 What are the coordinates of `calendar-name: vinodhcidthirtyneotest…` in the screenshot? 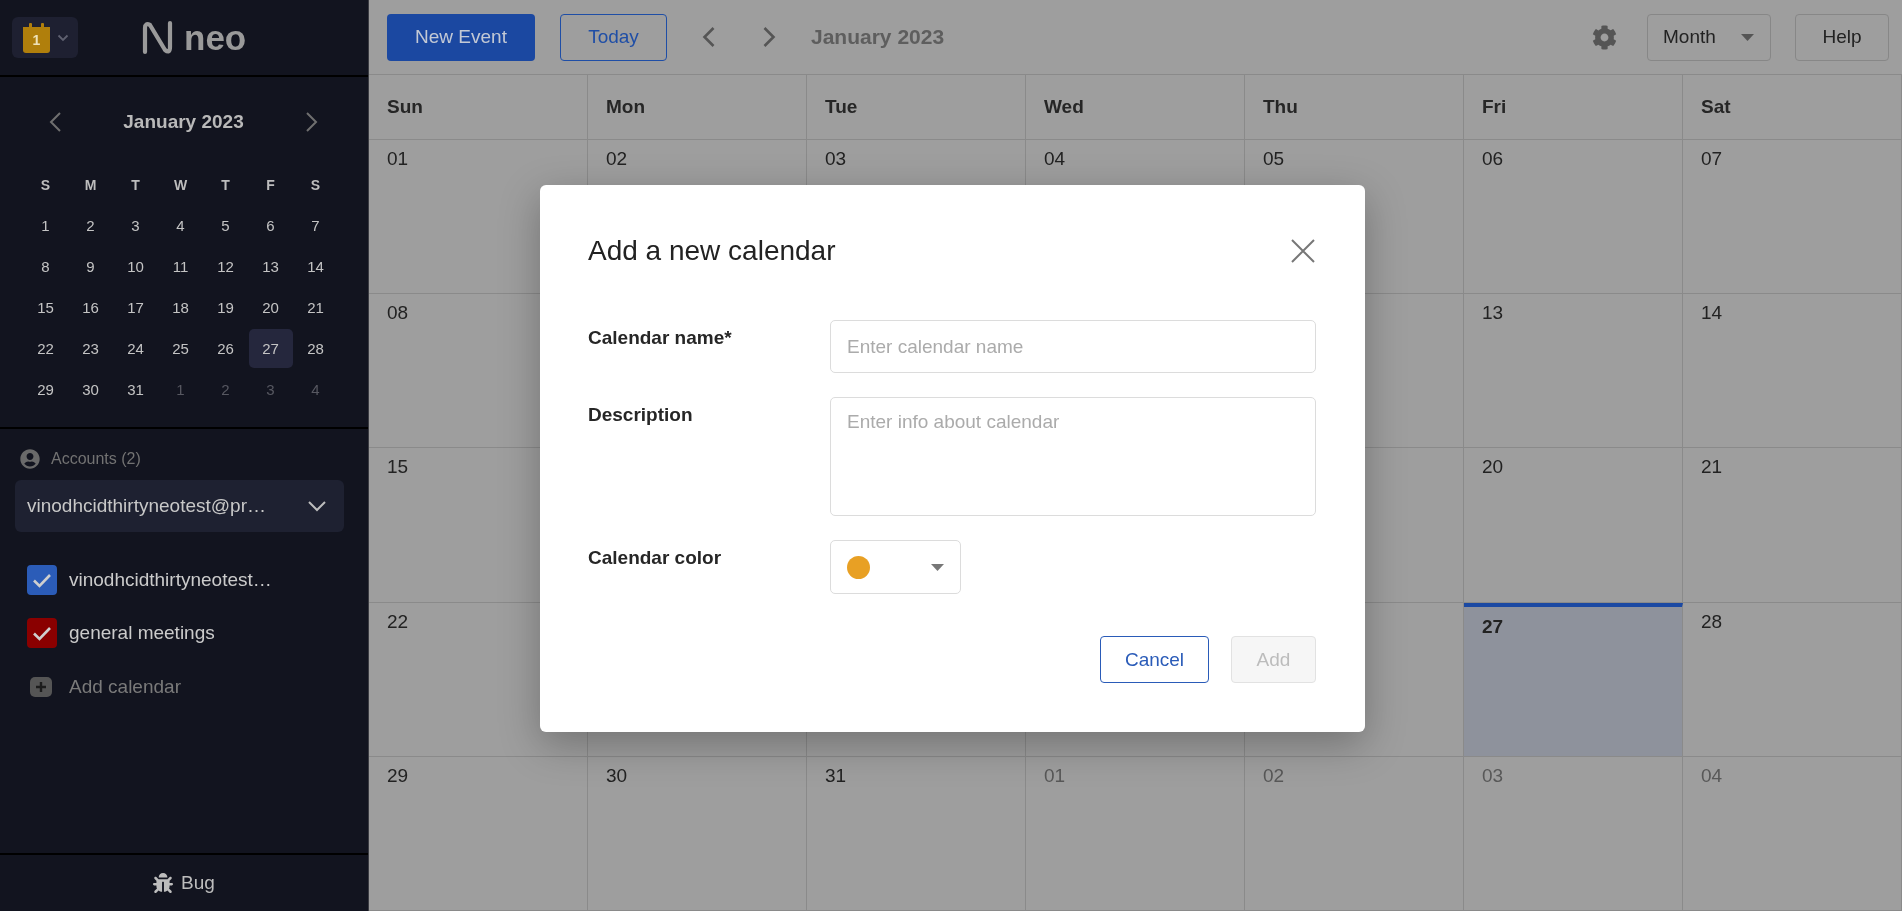 It's located at (170, 580).